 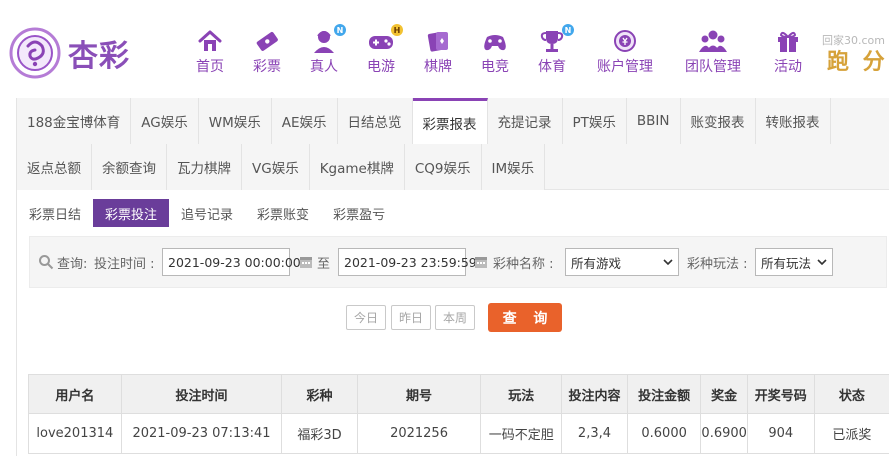 What do you see at coordinates (653, 121) in the screenshot?
I see `tab-bbin: BBIN` at bounding box center [653, 121].